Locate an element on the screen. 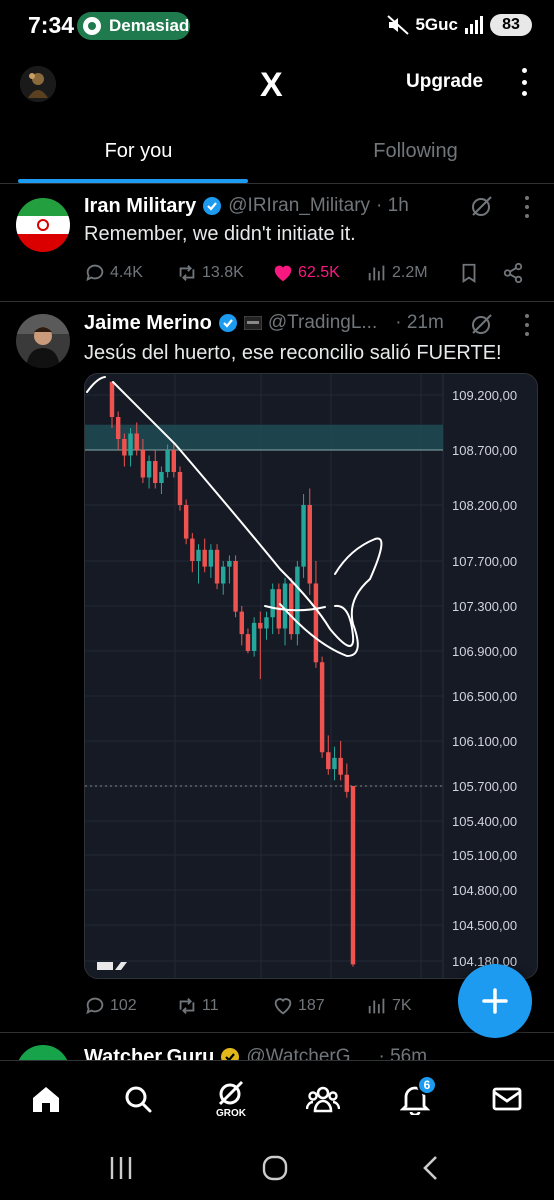  author-photo is located at coordinates (43, 341).